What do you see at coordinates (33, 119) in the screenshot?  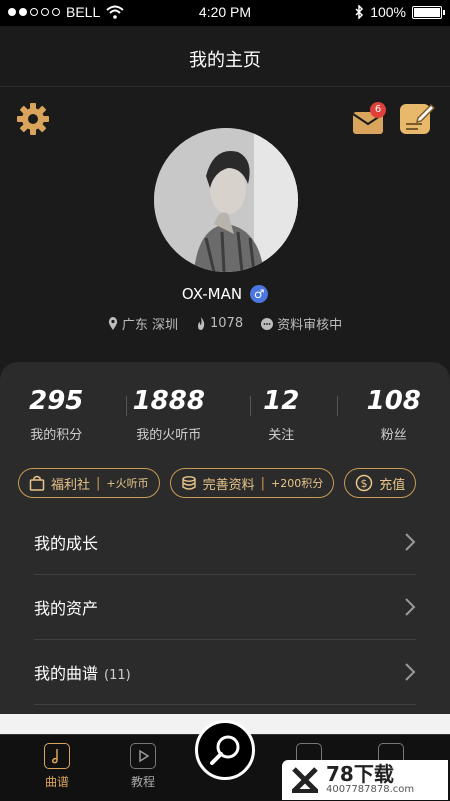 I see `gear-icon` at bounding box center [33, 119].